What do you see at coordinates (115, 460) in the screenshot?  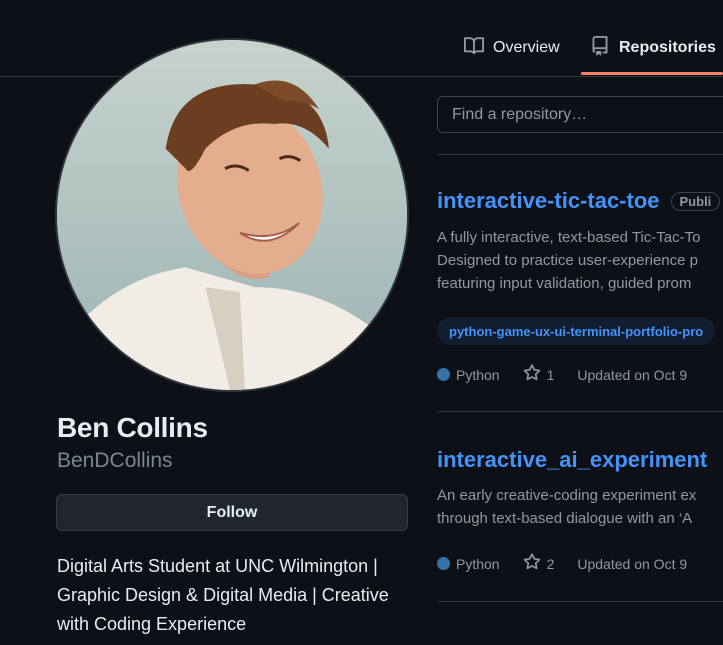 I see `profile-login: BenDCollins` at bounding box center [115, 460].